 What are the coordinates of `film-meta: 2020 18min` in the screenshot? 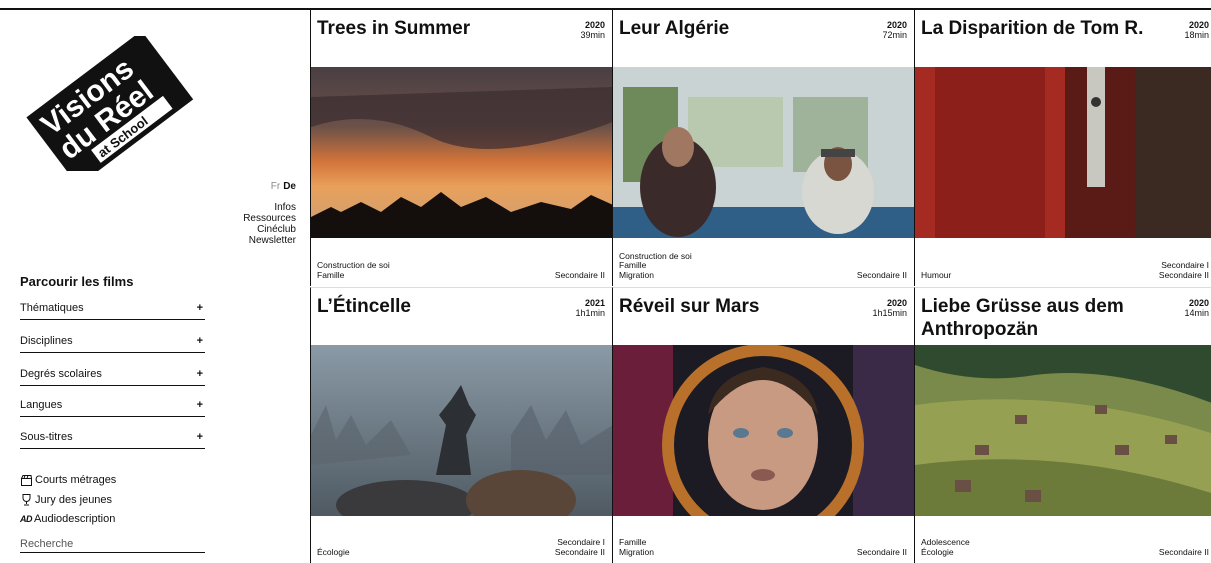 It's located at (1196, 30).